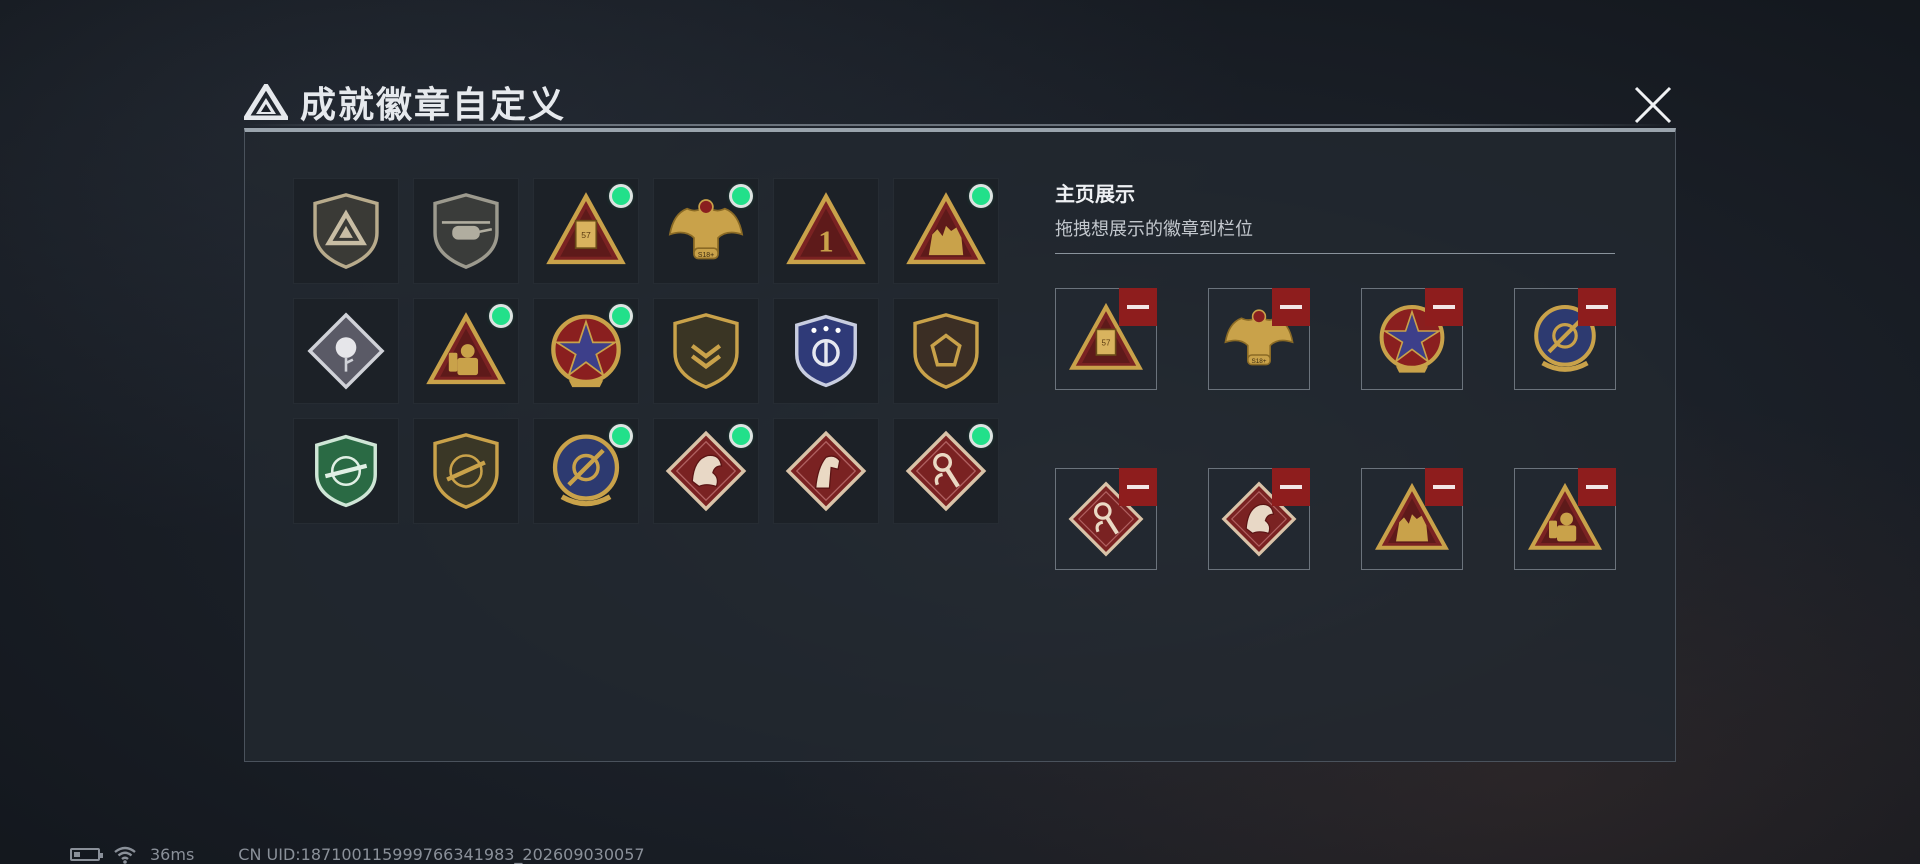 Image resolution: width=1920 pixels, height=864 pixels. I want to click on badge-item: 1, so click(826, 231).